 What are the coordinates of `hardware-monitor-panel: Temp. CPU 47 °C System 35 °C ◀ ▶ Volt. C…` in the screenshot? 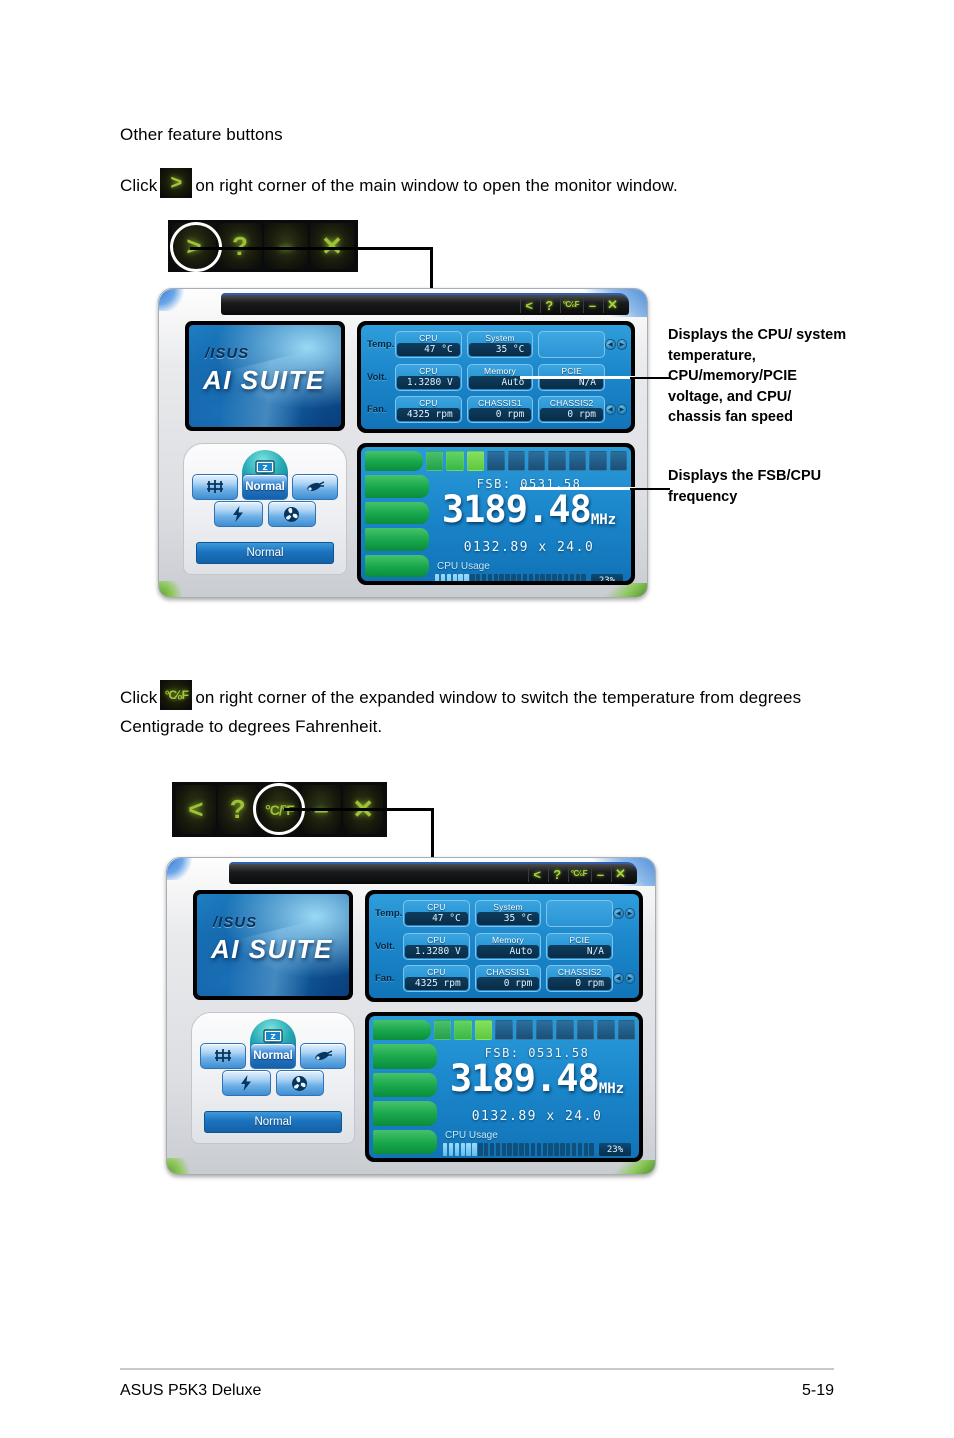 It's located at (504, 946).